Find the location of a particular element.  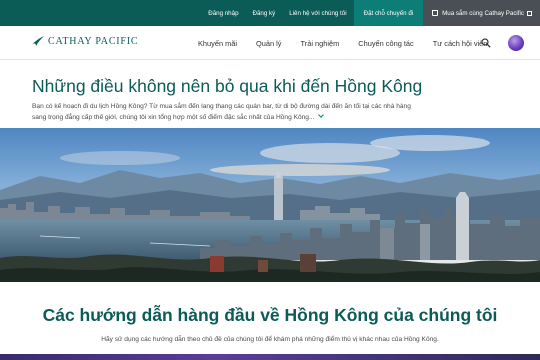

guides-card-strip is located at coordinates (270, 357).